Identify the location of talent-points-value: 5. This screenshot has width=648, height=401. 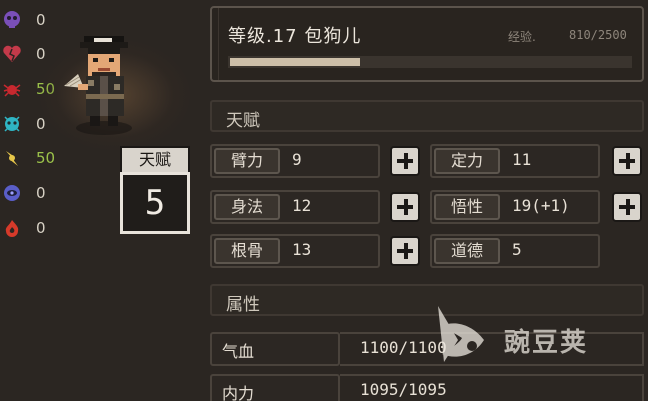
(155, 203).